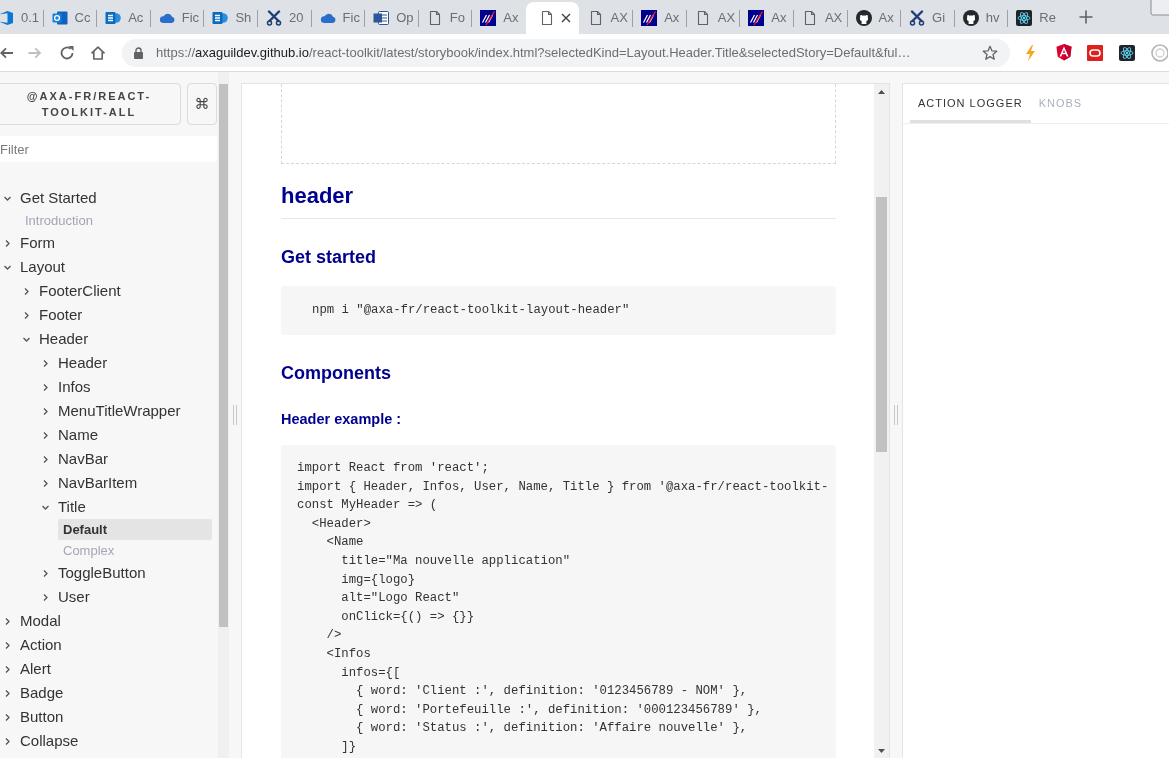 The width and height of the screenshot is (1169, 758). I want to click on section-heading: Get started, so click(329, 257).